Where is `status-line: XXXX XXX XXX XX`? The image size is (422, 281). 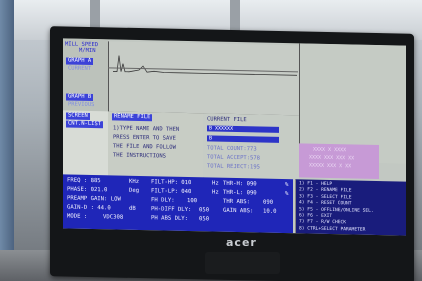
status-line: XXXX XXX XXX XX is located at coordinates (332, 158).